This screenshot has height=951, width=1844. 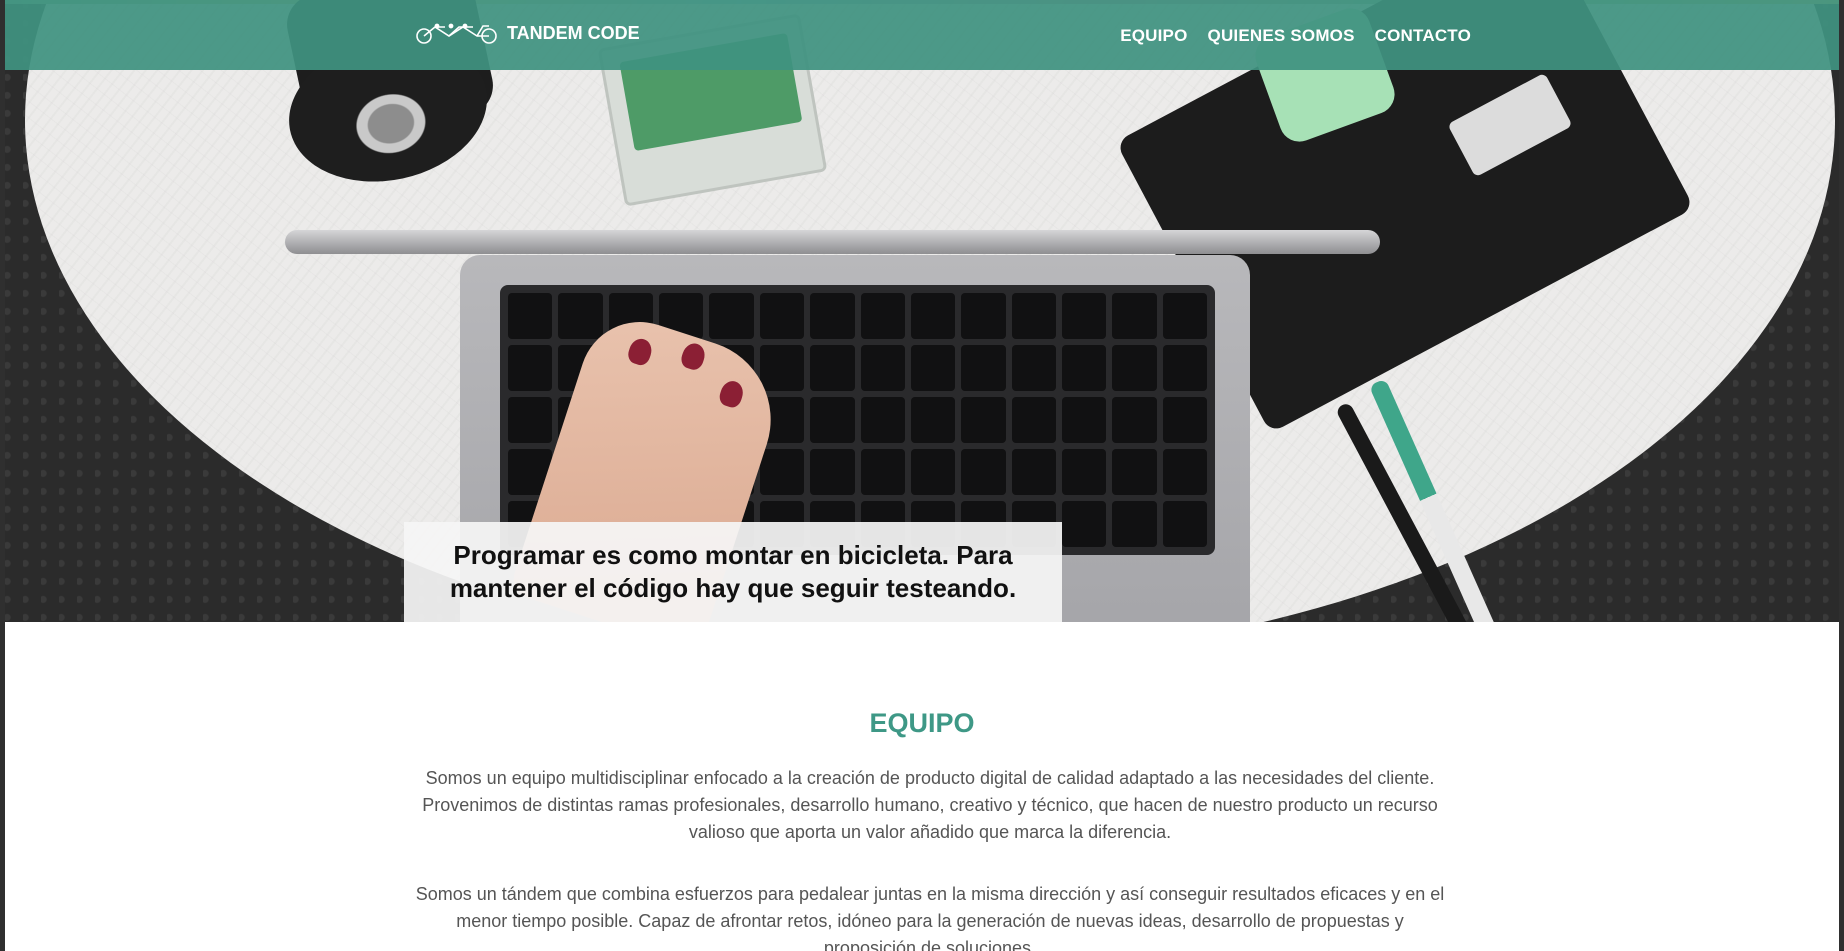 I want to click on nav-link-quienes-somos: QUIENES SOMOS, so click(x=1281, y=36).